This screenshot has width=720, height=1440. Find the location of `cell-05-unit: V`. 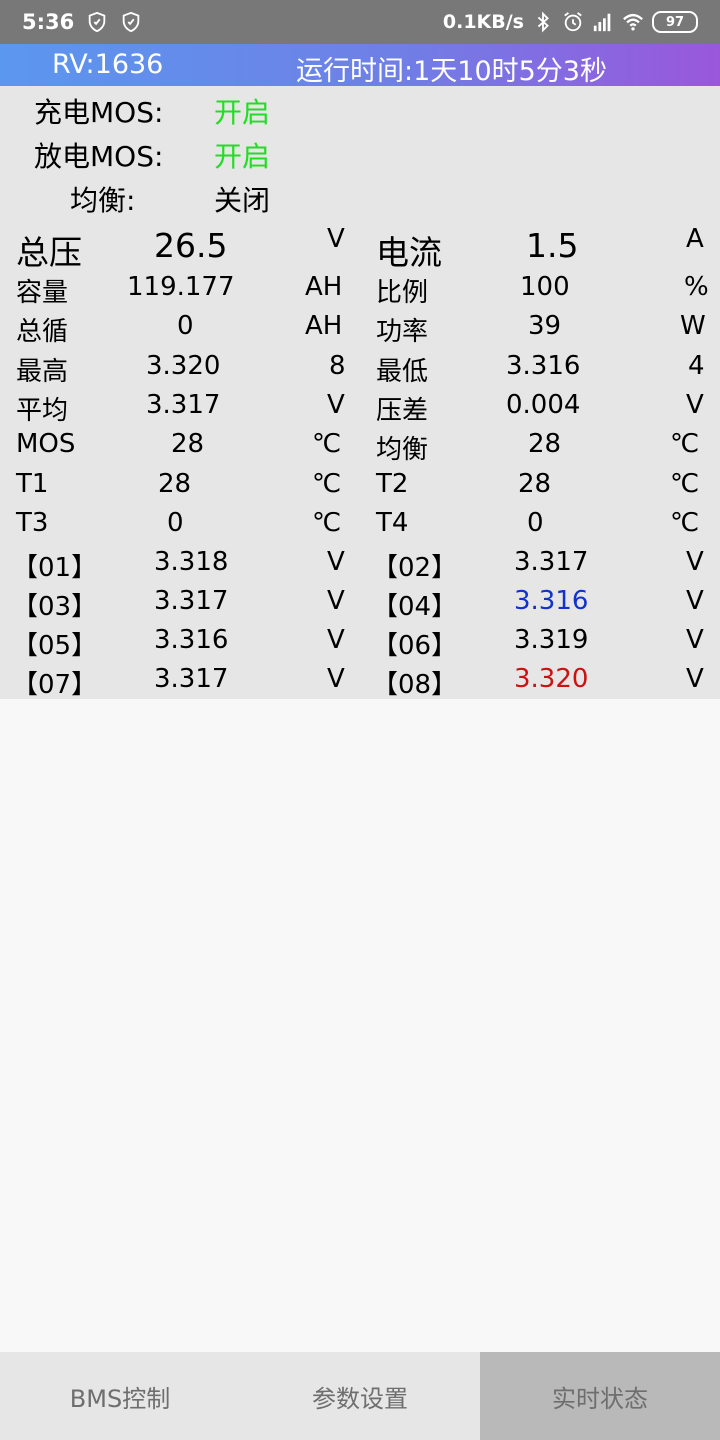

cell-05-unit: V is located at coordinates (336, 640).